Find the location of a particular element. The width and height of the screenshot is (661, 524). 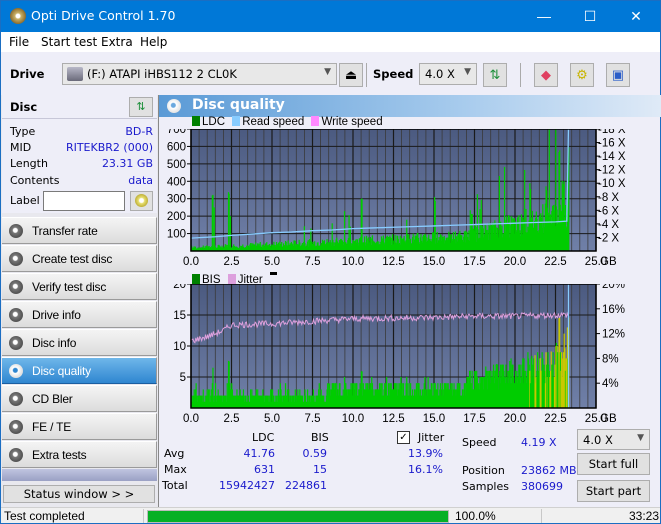

y2-tick-label: 16% is located at coordinates (613, 310).